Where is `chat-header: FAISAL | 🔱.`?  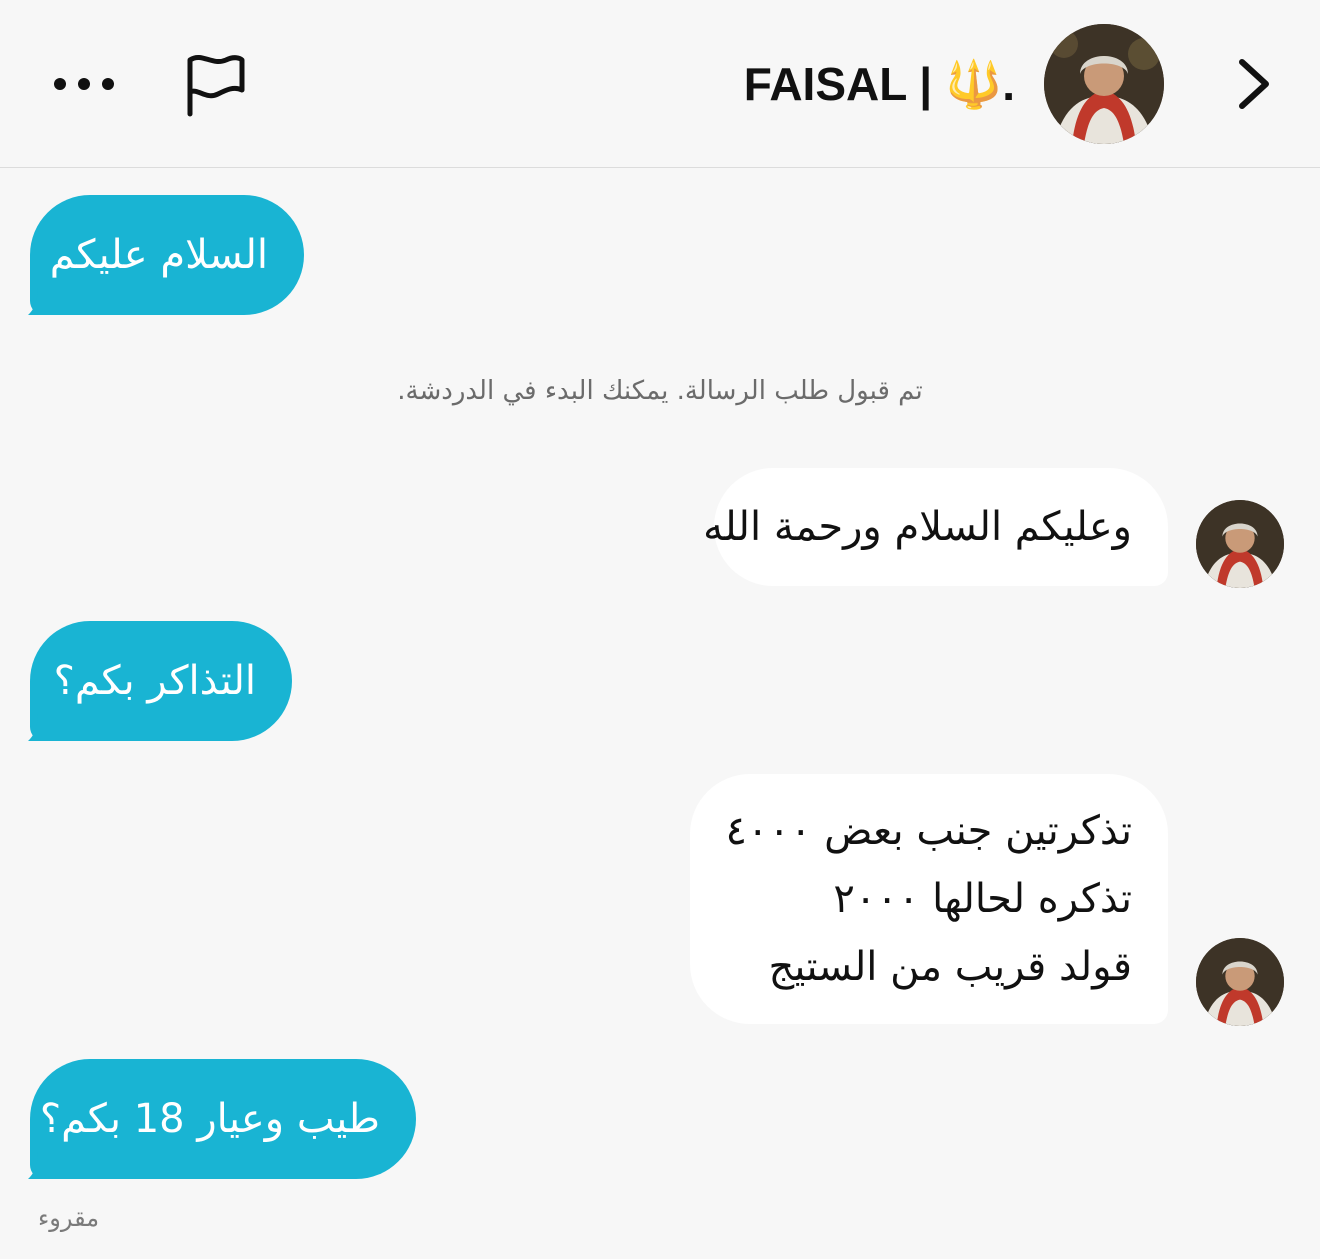 chat-header: FAISAL | 🔱. is located at coordinates (660, 84).